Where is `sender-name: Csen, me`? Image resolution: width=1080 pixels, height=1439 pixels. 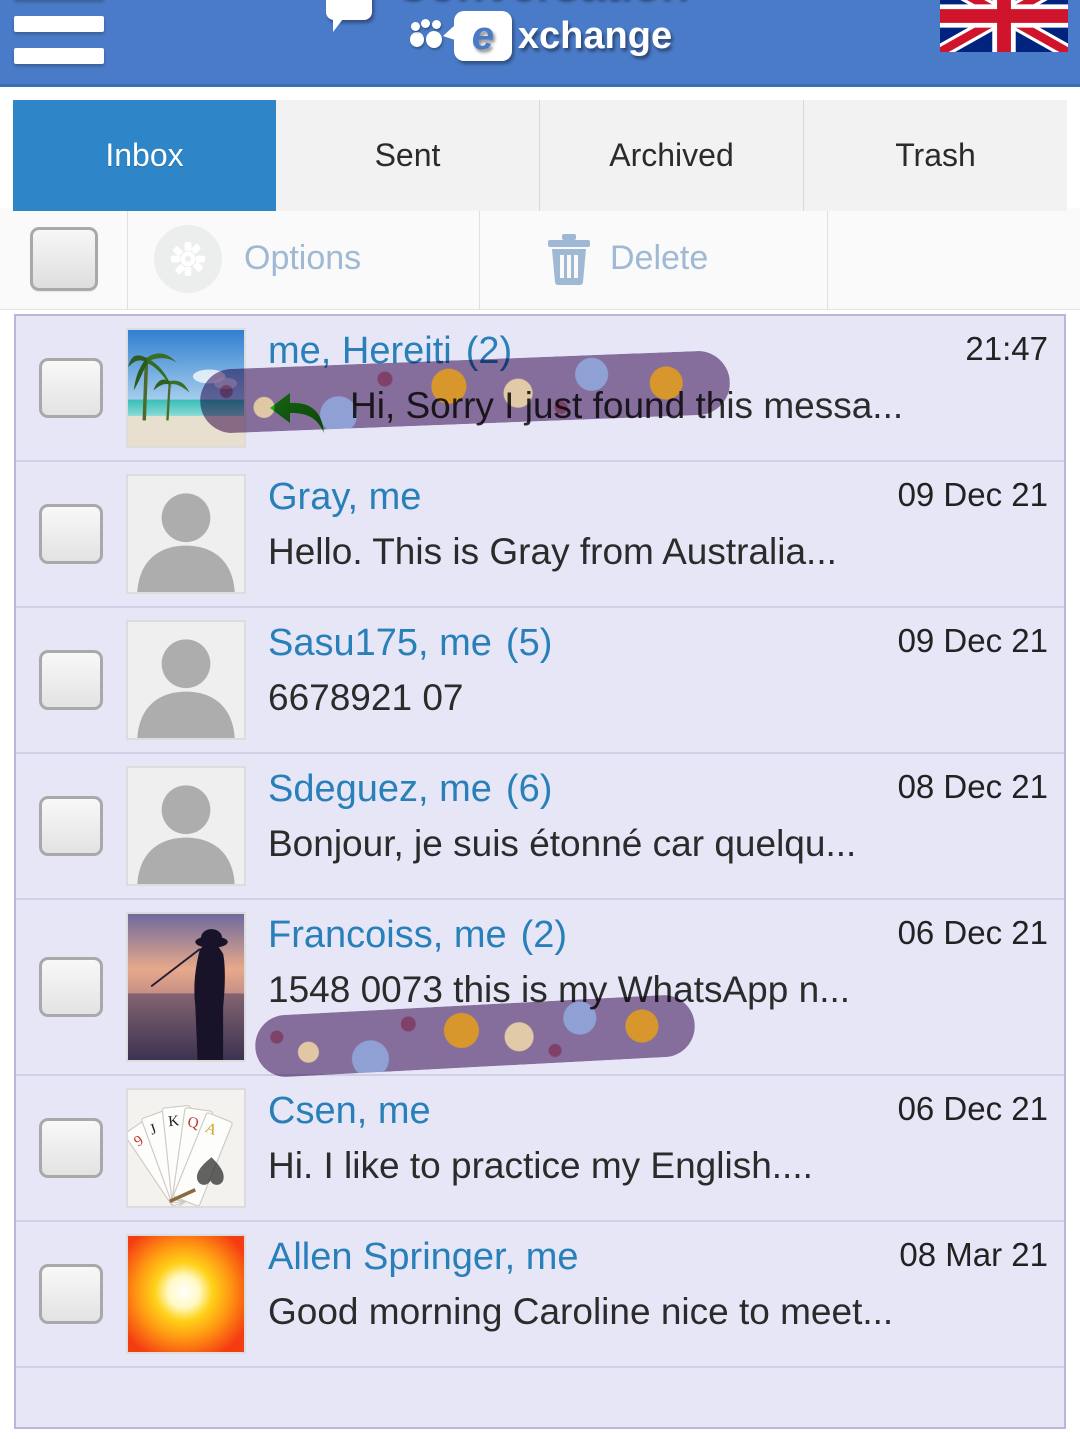
sender-name: Csen, me is located at coordinates (349, 1111).